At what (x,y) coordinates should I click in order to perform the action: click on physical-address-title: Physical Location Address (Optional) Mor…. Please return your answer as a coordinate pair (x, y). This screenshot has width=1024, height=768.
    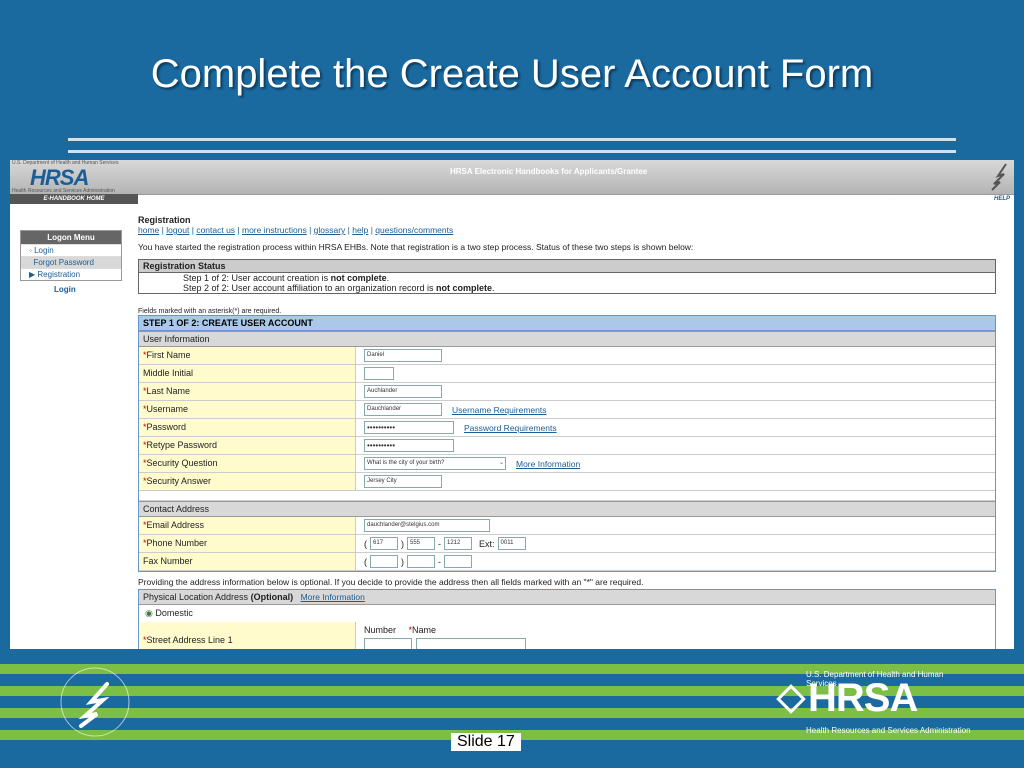
    Looking at the image, I should click on (567, 597).